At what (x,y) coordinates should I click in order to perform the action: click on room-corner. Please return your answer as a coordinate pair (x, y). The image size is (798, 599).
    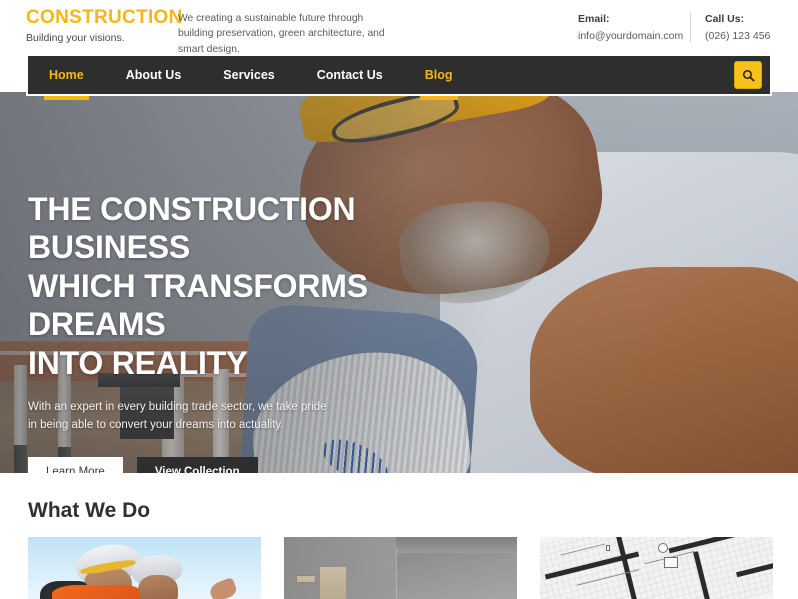
    Looking at the image, I should click on (396, 573).